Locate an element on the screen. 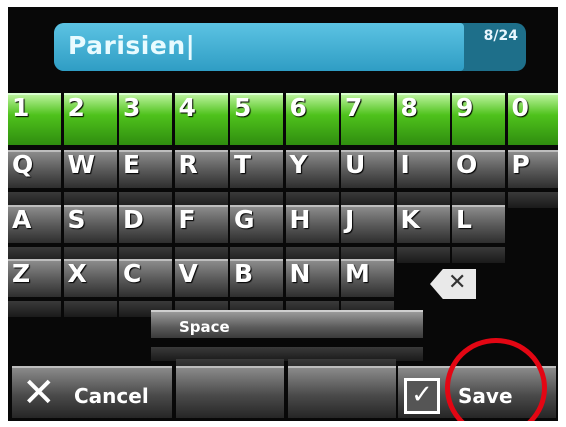  key-label: A is located at coordinates (22, 219).